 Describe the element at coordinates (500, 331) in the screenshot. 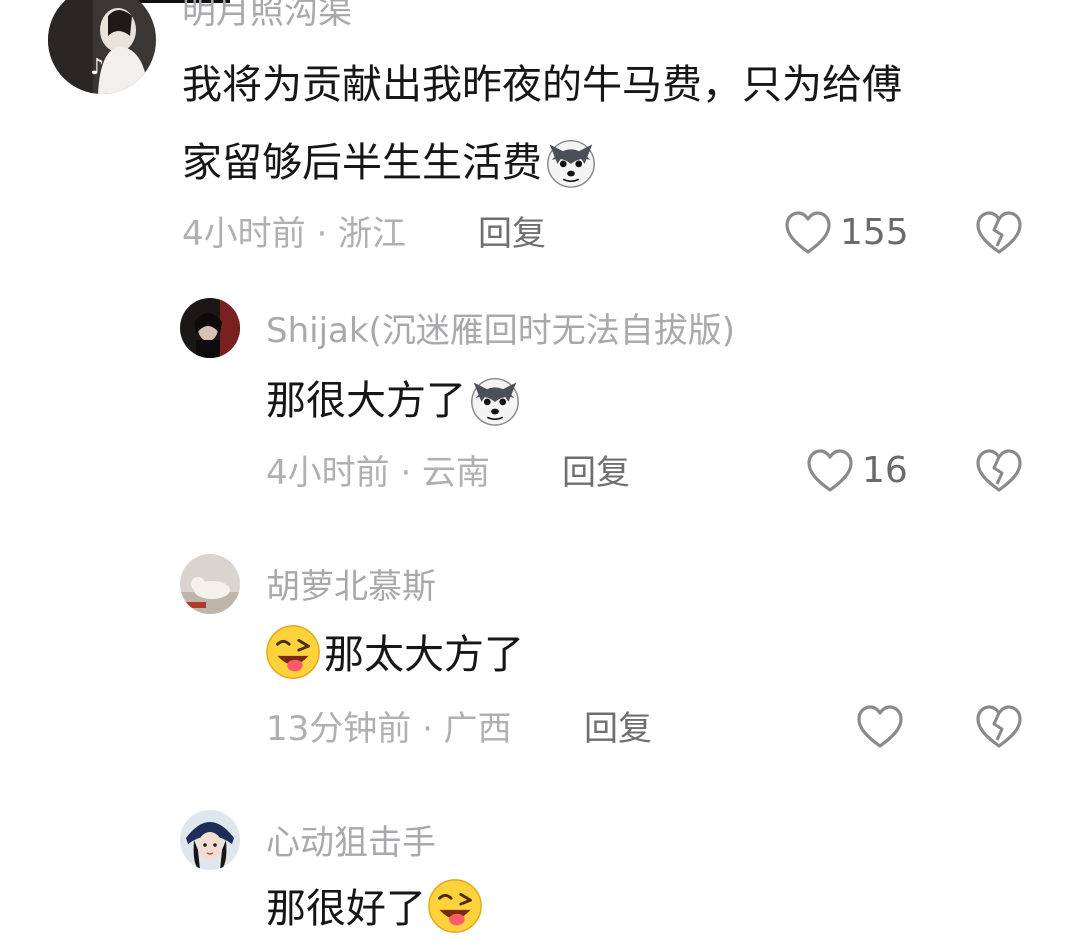

I see `username: Shijak(沉迷雁回时无法自拔版)` at that location.